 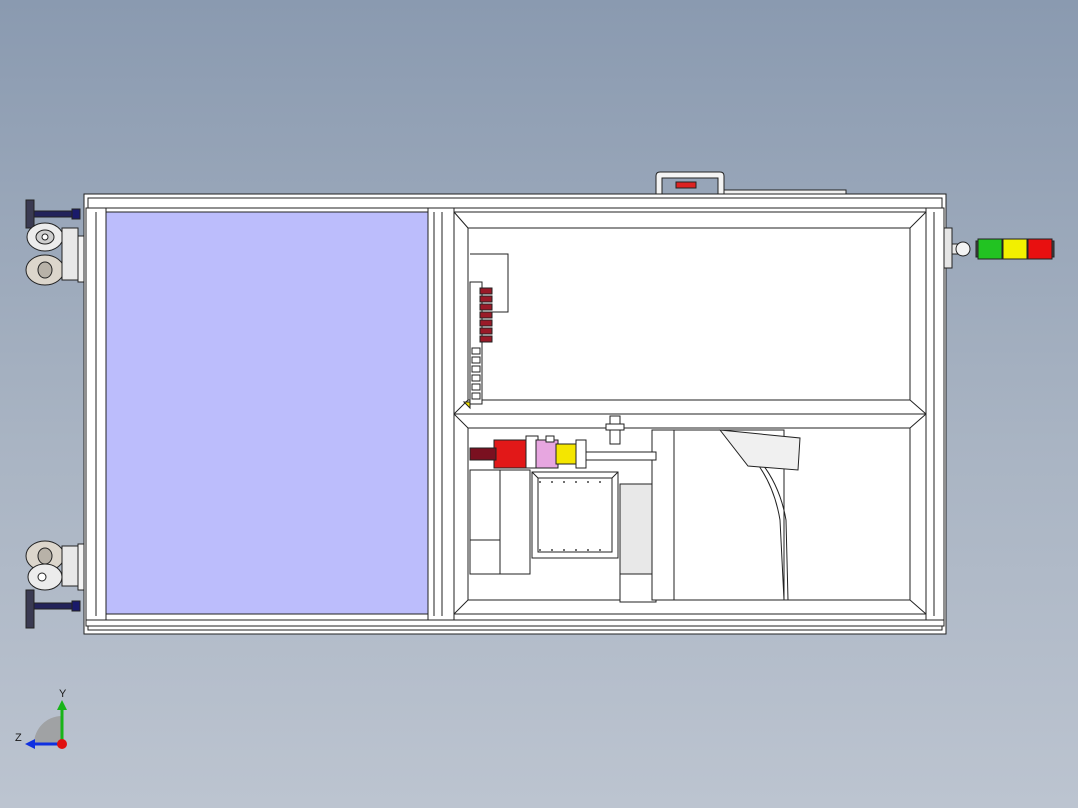 I want to click on caster-top-left, so click(x=57, y=242).